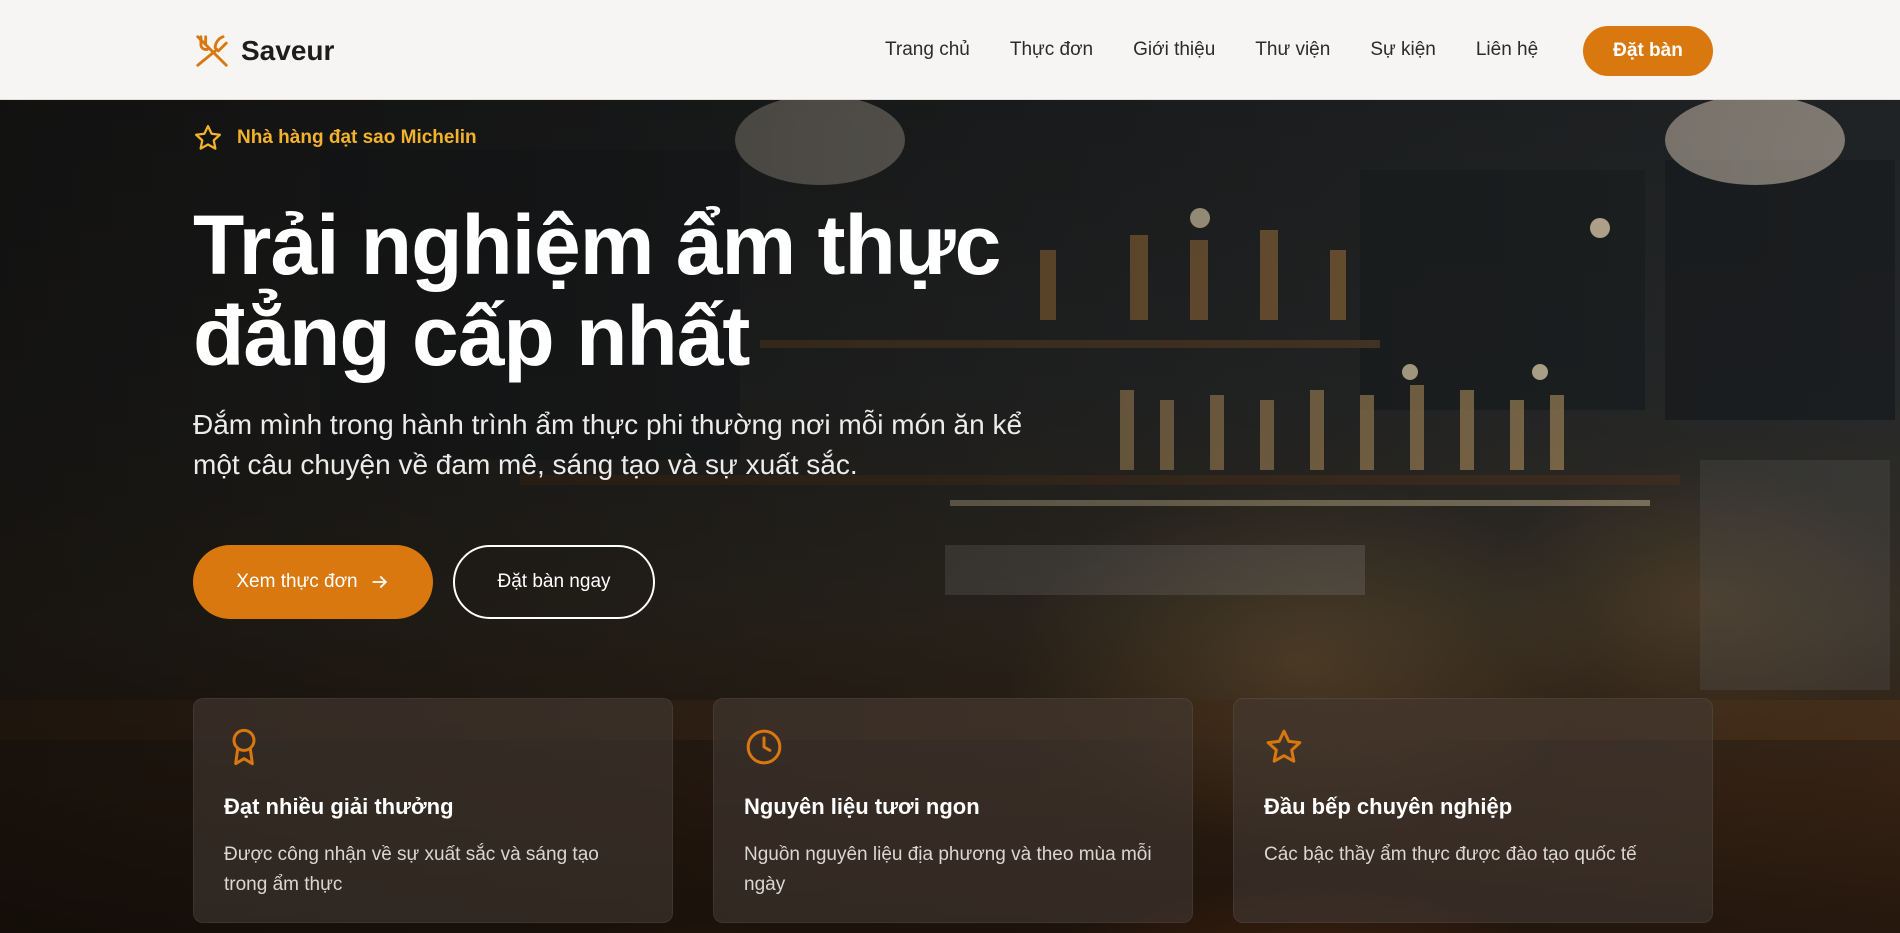  I want to click on nav-gallery: Thư viện, so click(1292, 50).